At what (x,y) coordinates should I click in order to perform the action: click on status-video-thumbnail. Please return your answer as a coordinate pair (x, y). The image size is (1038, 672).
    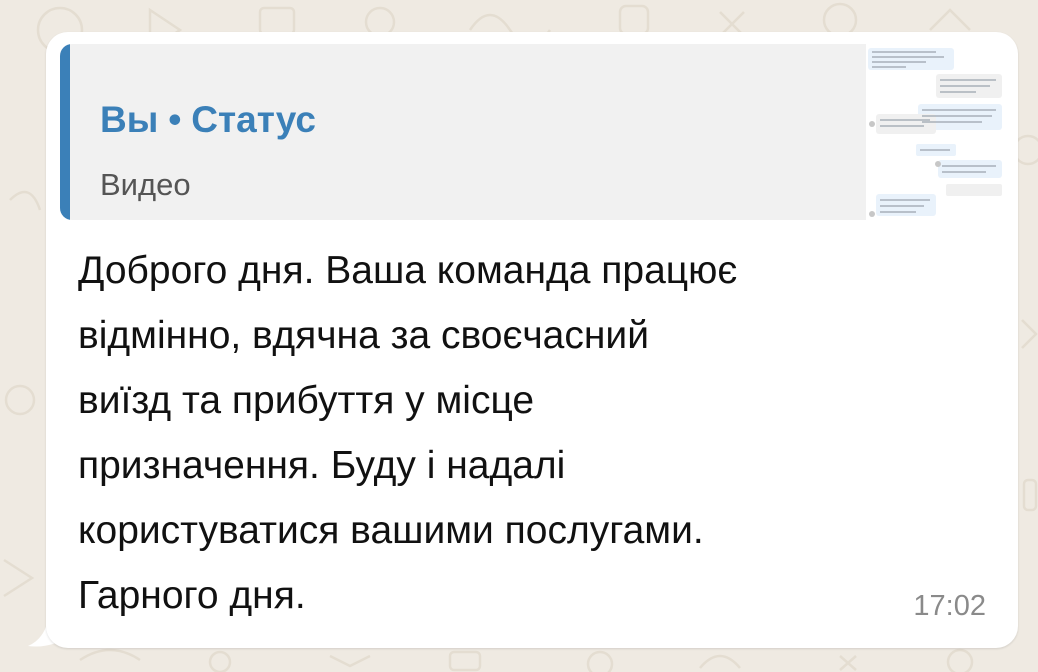
    Looking at the image, I should click on (936, 132).